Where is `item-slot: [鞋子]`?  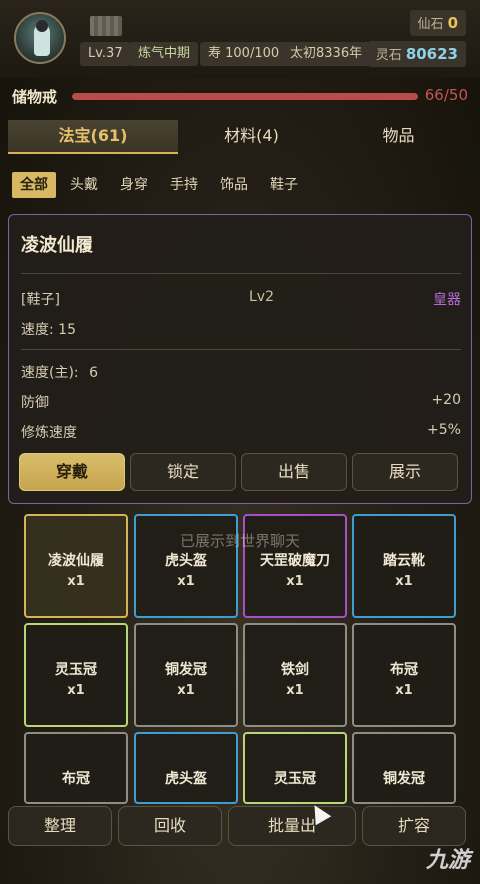 item-slot: [鞋子] is located at coordinates (40, 300).